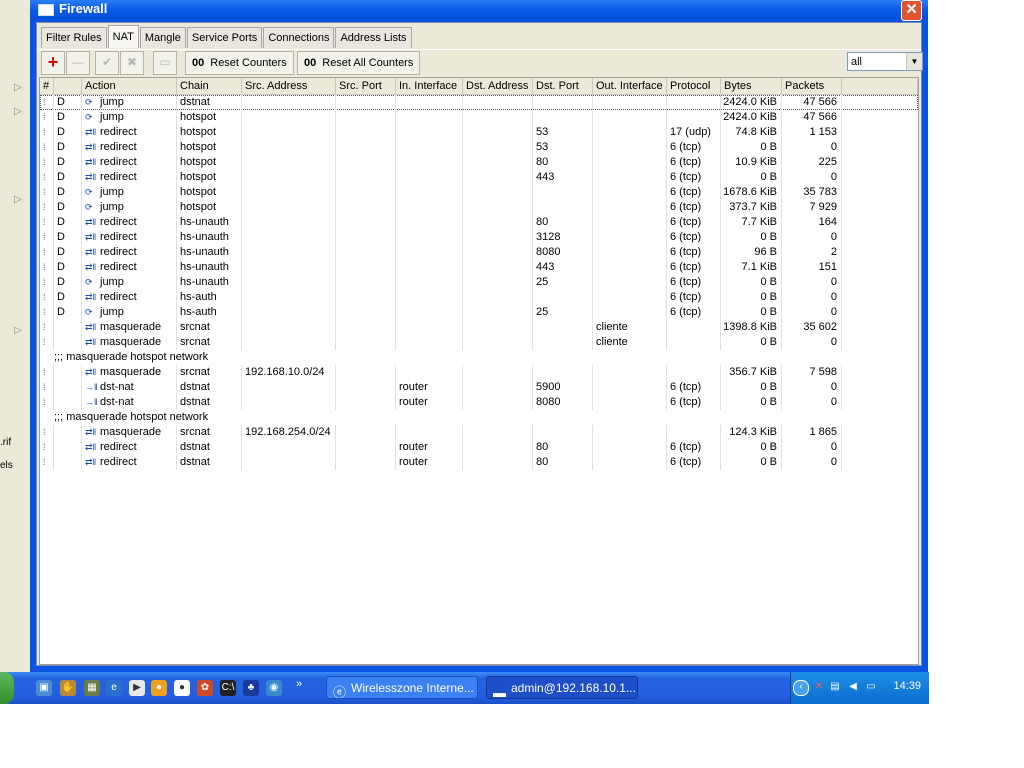 The height and width of the screenshot is (768, 1024). I want to click on tray-expand-icon: ‹, so click(801, 688).